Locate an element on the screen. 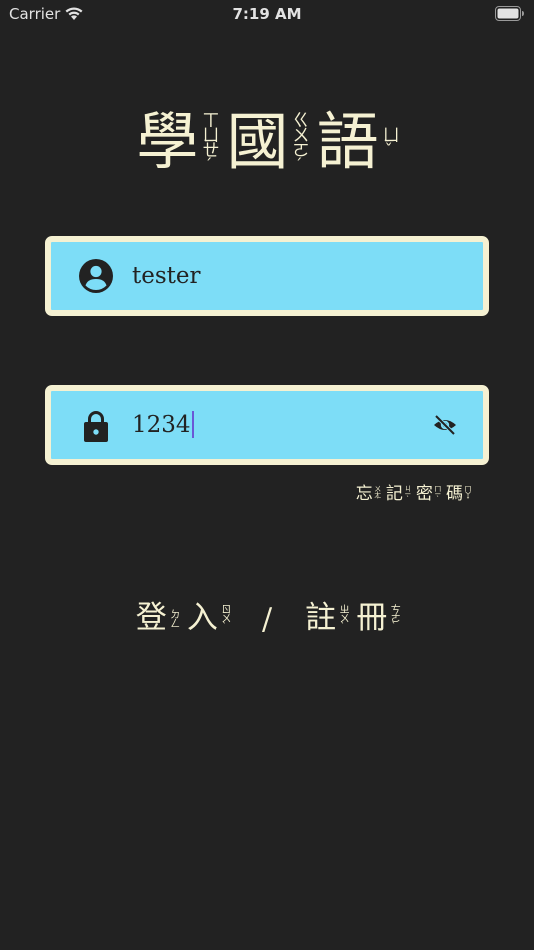 This screenshot has width=534, height=950. auth-actions: 登 ㄉㄥ 入 ㄖㄨˋ / 註 ㄓㄨˋ 冊 ㄘㄜˋ is located at coordinates (267, 620).